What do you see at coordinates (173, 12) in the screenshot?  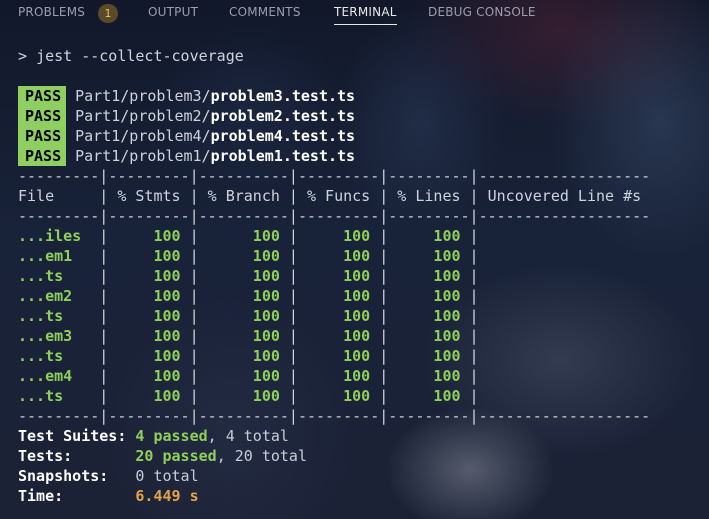 I see `tab-output: OUTPUT` at bounding box center [173, 12].